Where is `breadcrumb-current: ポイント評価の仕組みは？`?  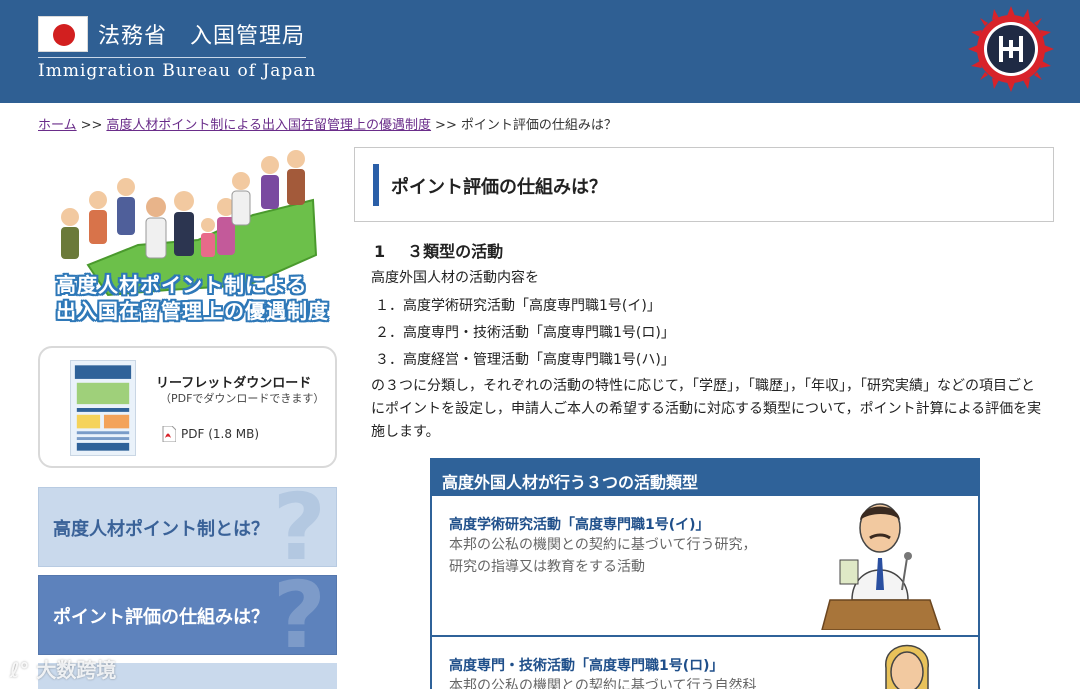
breadcrumb-current: ポイント評価の仕組みは？ is located at coordinates (538, 125).